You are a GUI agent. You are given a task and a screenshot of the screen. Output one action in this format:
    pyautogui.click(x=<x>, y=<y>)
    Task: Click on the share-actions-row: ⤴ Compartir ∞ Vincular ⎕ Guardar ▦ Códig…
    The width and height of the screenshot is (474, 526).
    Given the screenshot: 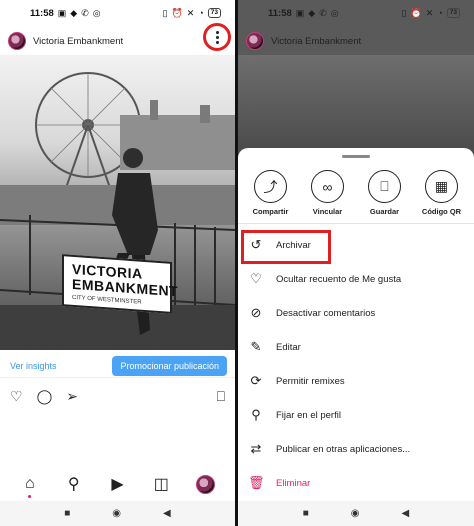 What is the action you would take?
    pyautogui.click(x=356, y=193)
    